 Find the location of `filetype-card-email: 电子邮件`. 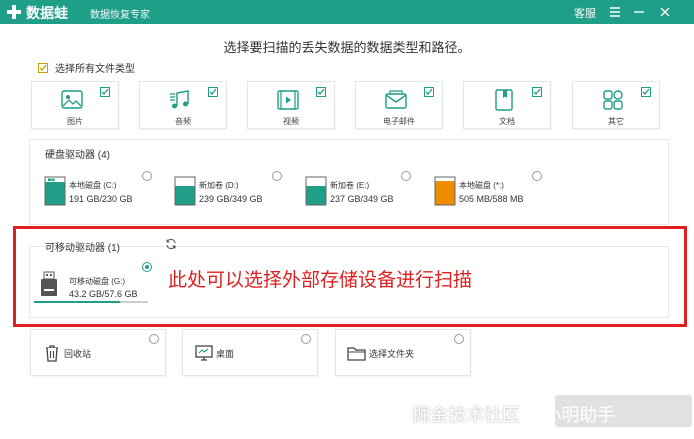

filetype-card-email: 电子邮件 is located at coordinates (399, 105).